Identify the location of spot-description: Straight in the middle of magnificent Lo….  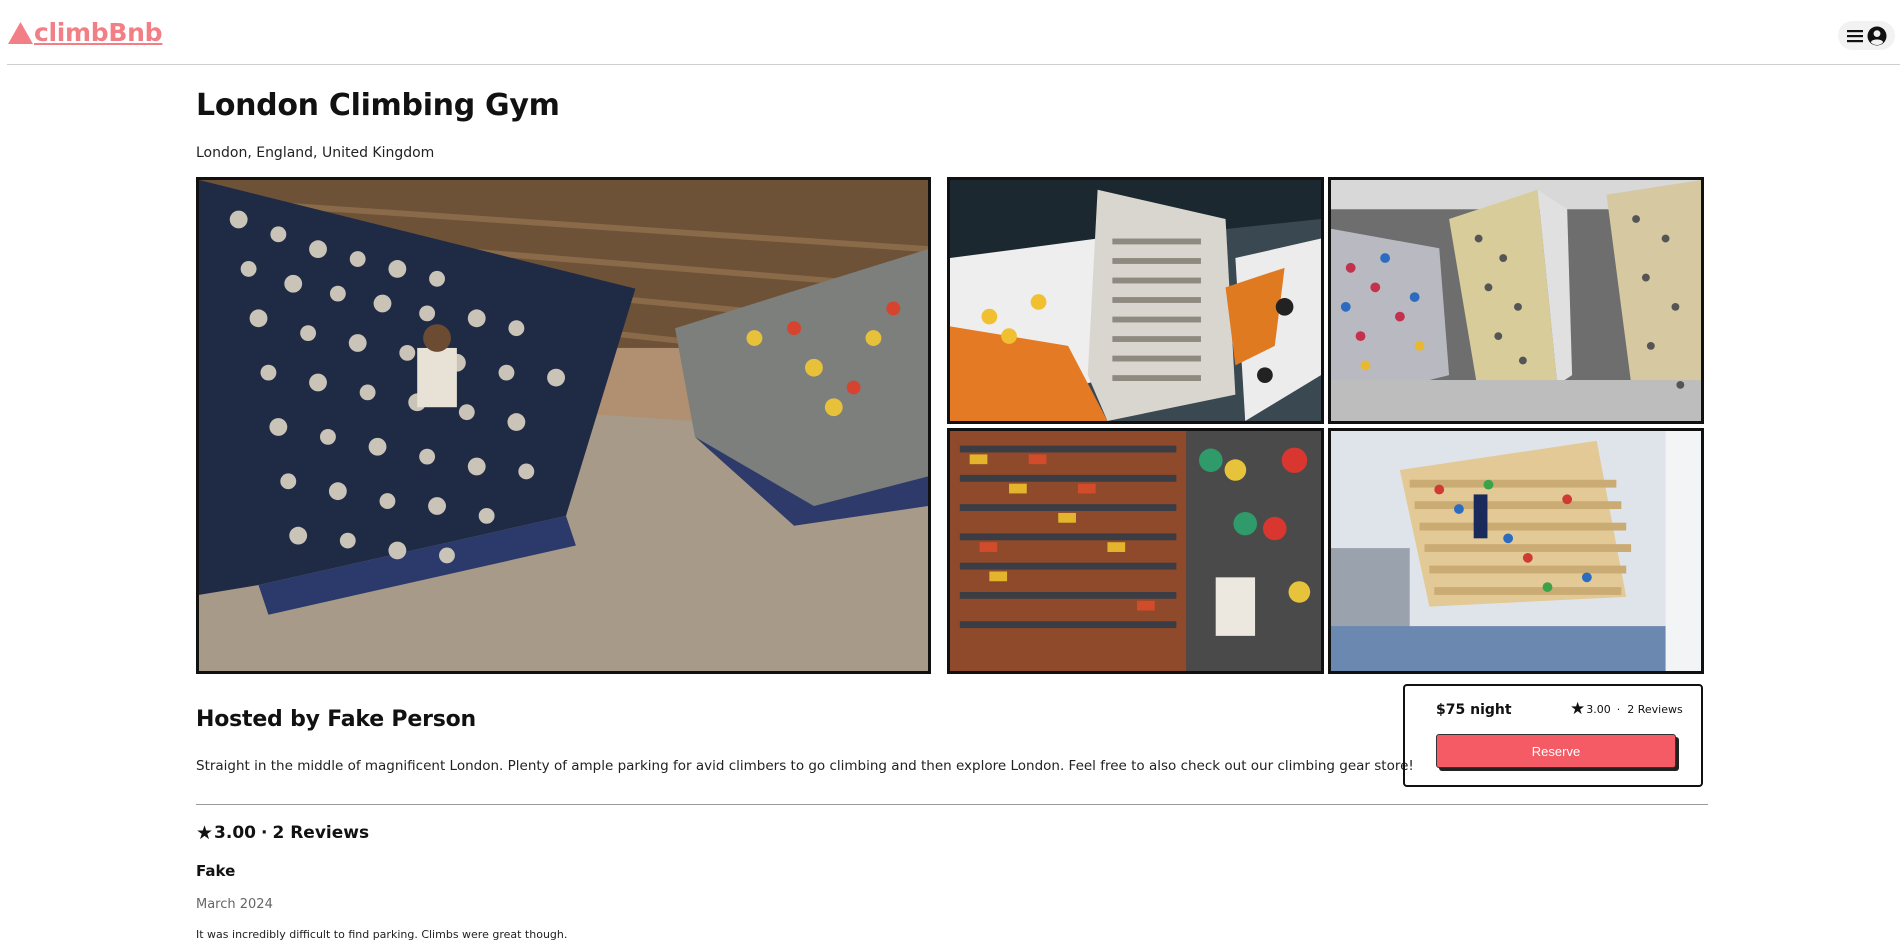
(805, 766).